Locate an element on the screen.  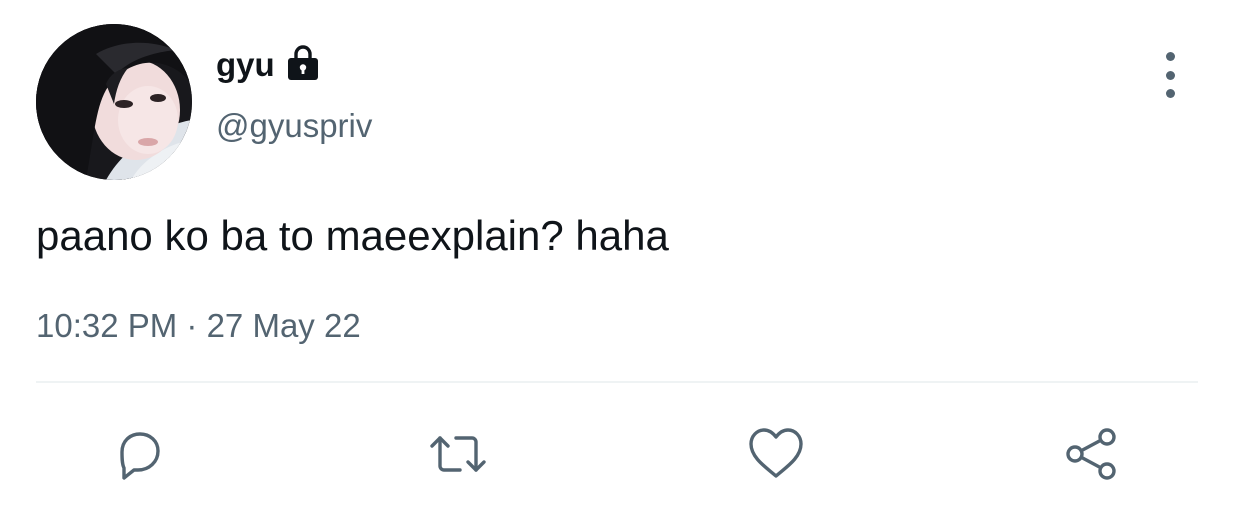
avatar-image is located at coordinates (114, 102).